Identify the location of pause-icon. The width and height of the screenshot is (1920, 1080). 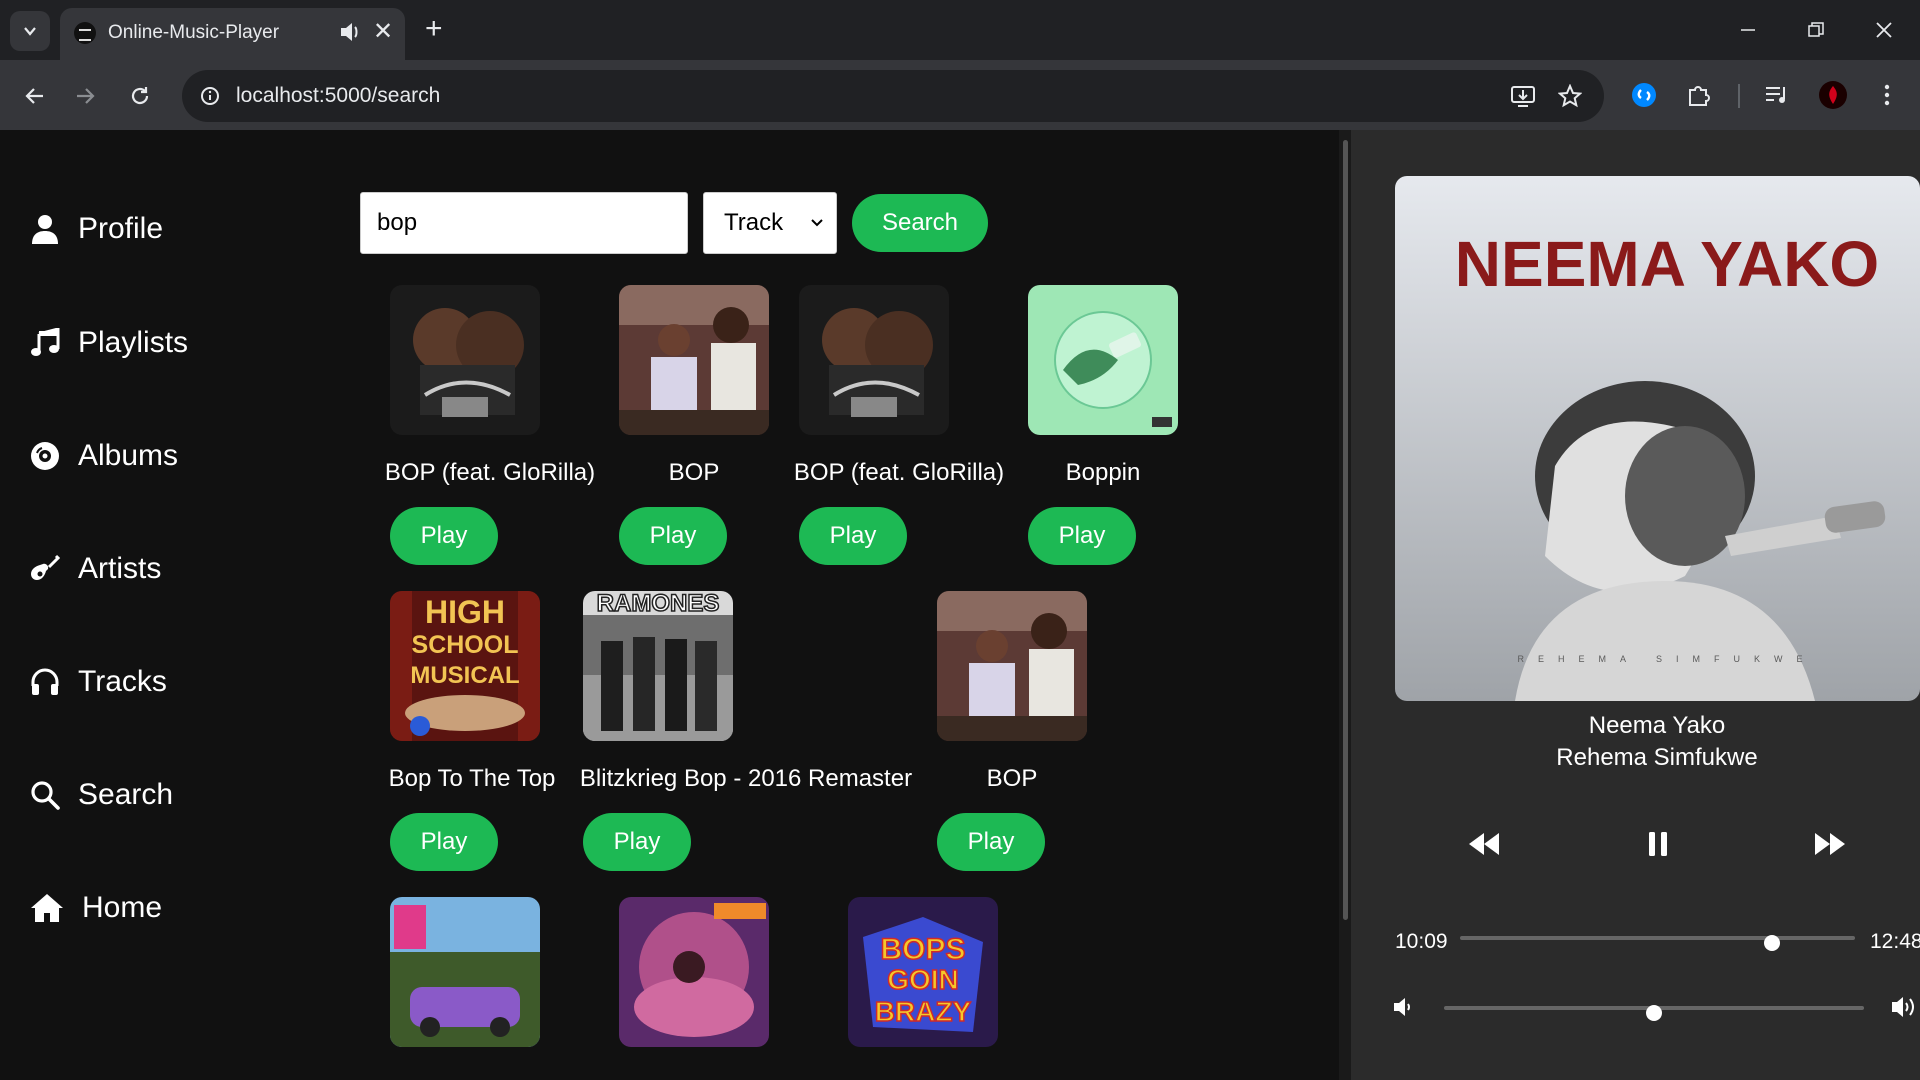
(1658, 844).